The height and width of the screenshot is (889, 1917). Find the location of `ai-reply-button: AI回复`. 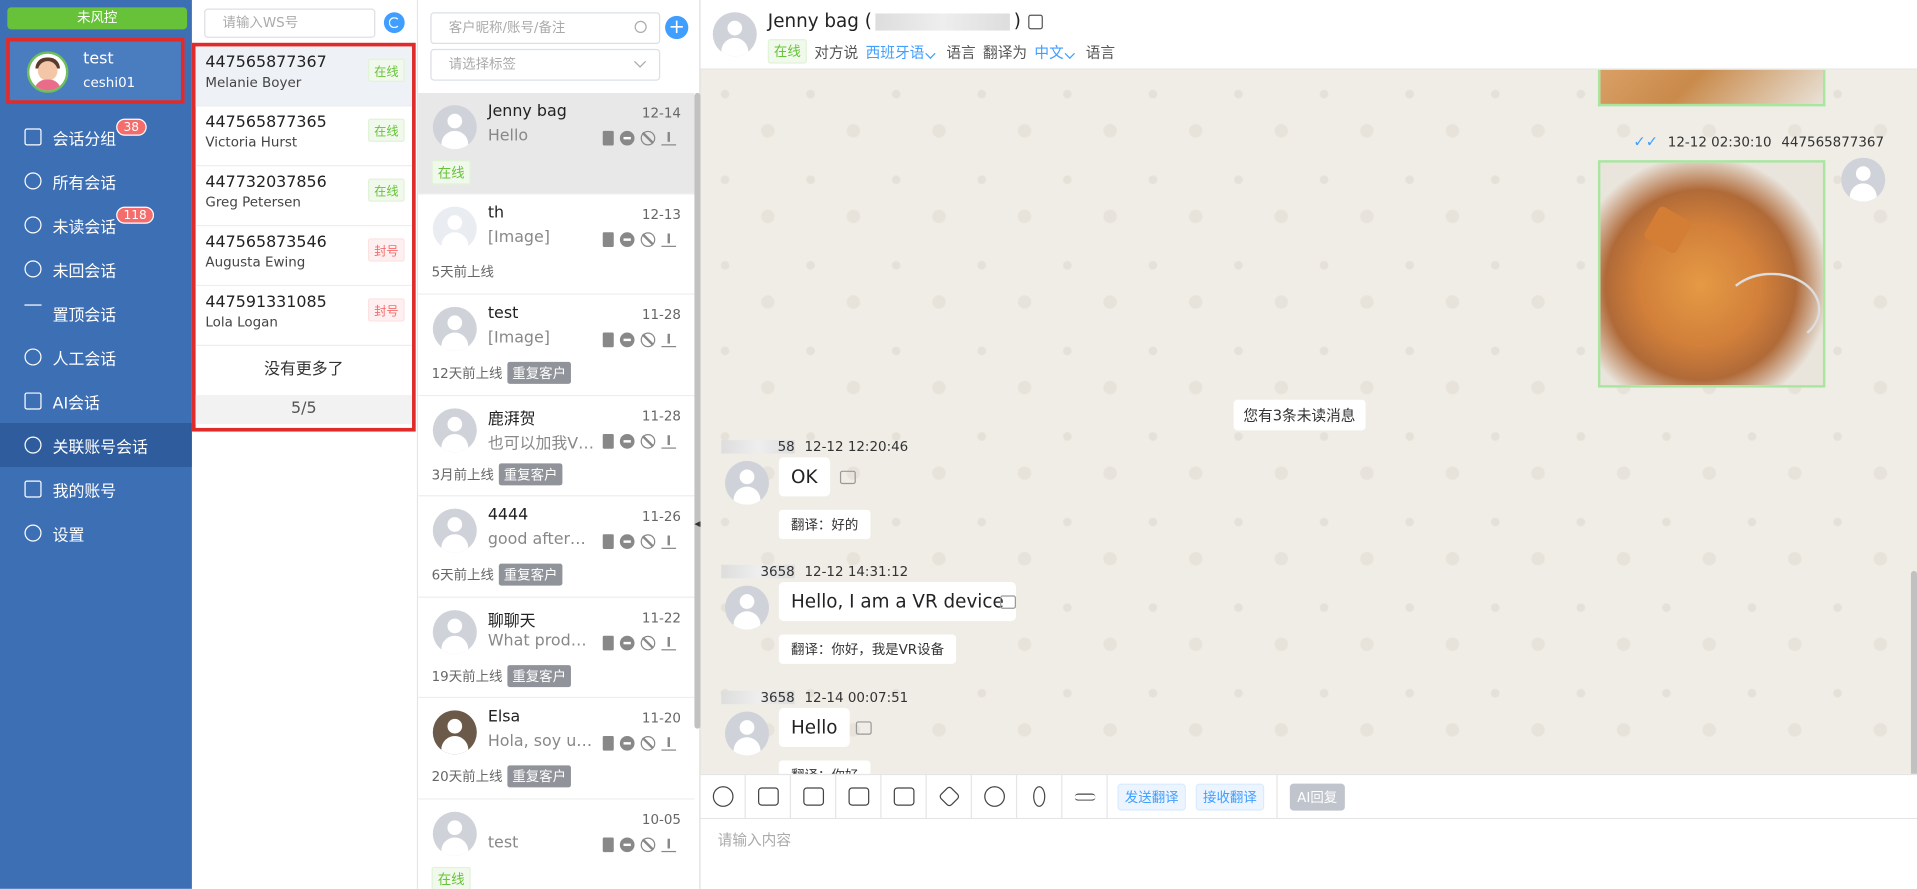

ai-reply-button: AI回复 is located at coordinates (1317, 796).